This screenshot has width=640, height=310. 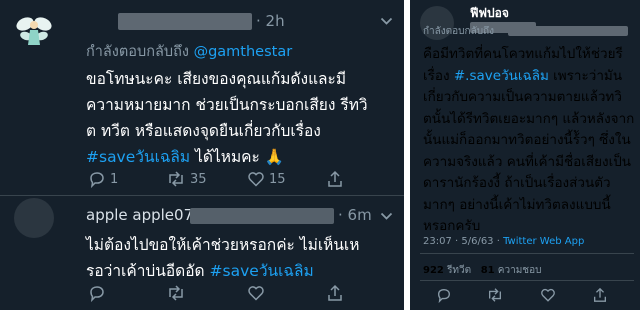 What do you see at coordinates (543, 241) in the screenshot?
I see `client-link: Twitter Web App` at bounding box center [543, 241].